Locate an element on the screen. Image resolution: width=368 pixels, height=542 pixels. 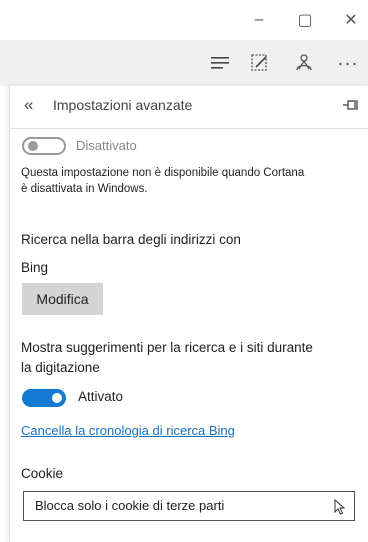
panel-title: Impostazioni avanzate is located at coordinates (123, 105).